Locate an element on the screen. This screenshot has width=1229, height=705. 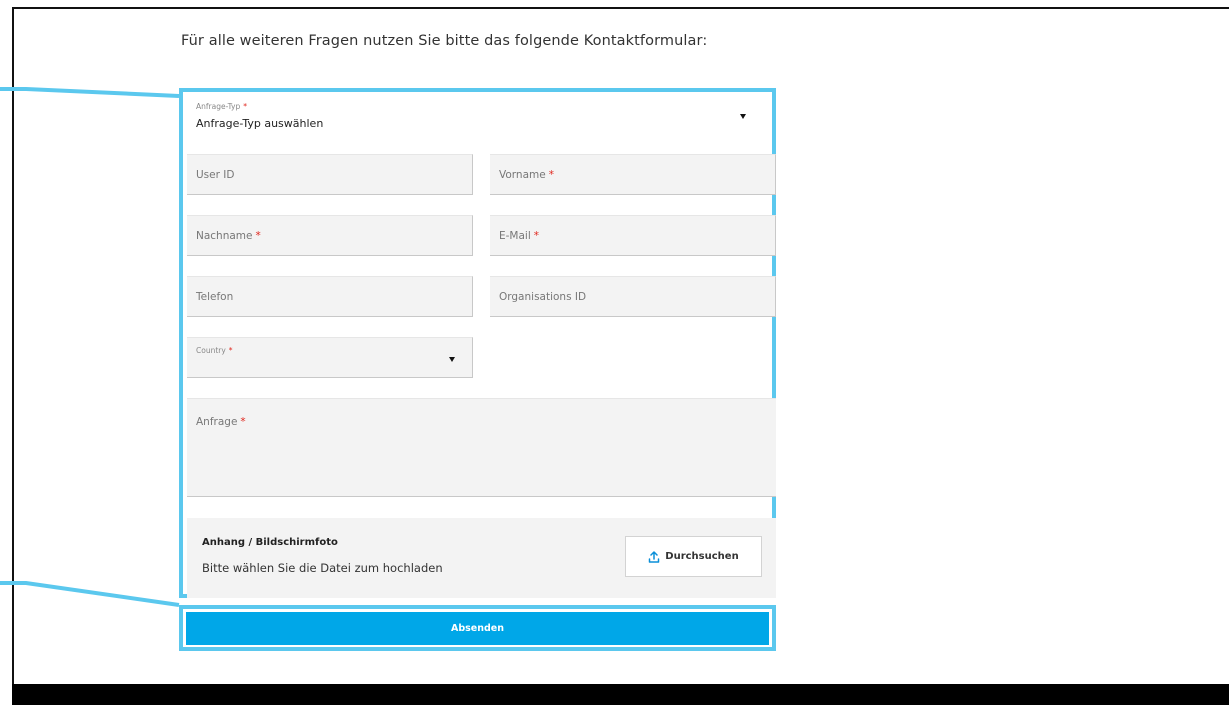
submit-button: Absenden is located at coordinates (477, 628).